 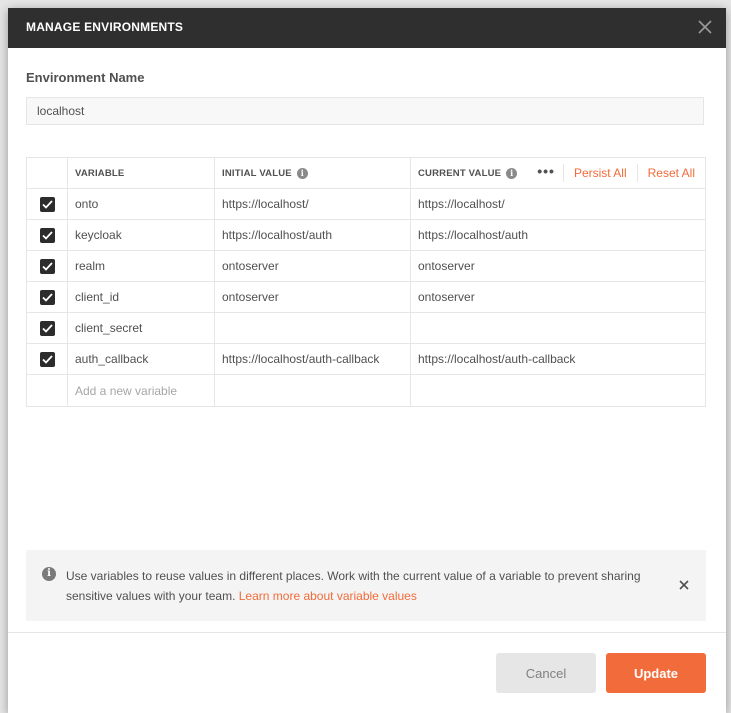 I want to click on add-variable-input: Add a new variable, so click(x=141, y=390).